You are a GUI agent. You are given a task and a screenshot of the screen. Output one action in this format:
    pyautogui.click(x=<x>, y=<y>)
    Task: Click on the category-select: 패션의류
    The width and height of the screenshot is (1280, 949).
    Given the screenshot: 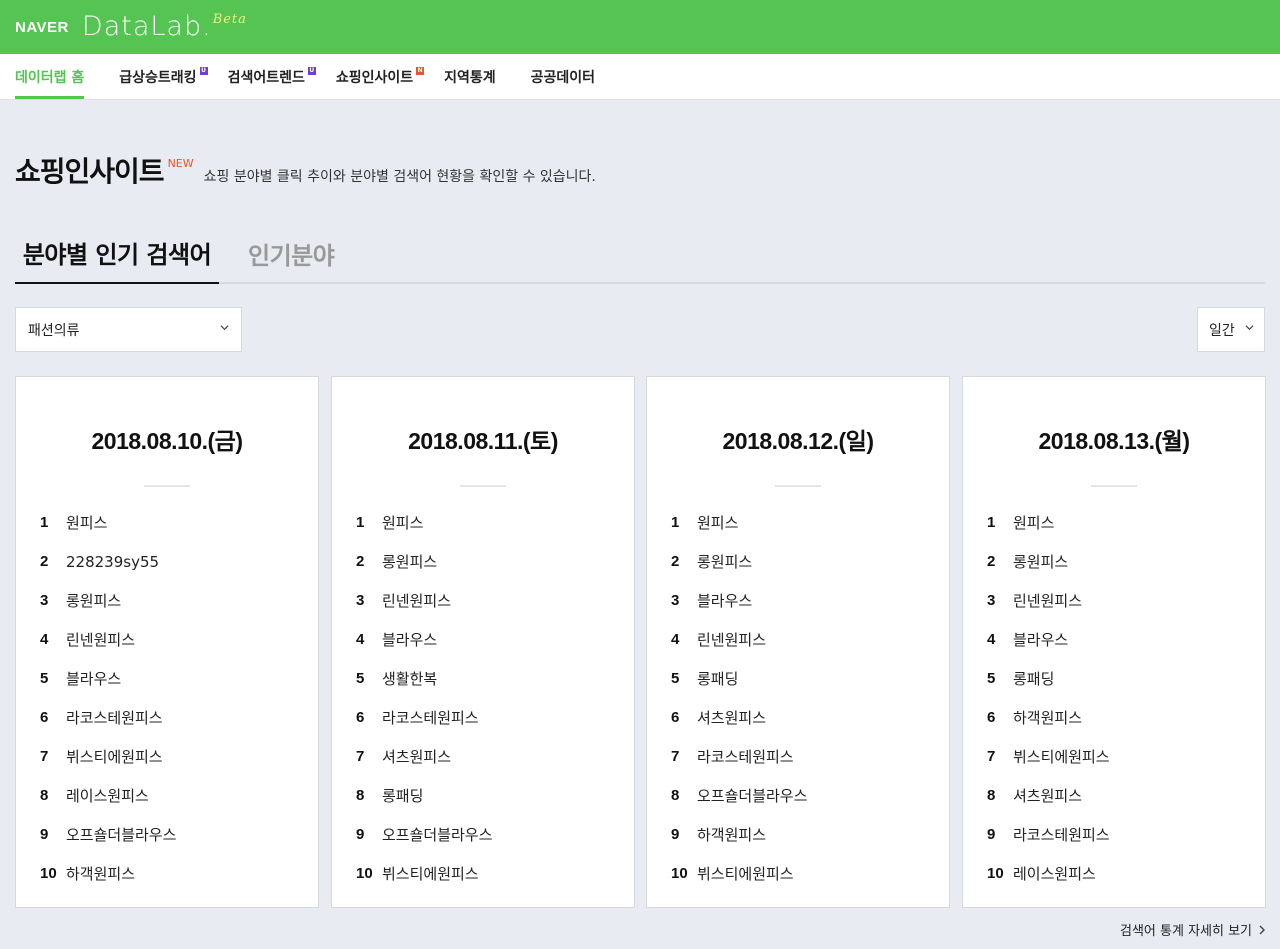 What is the action you would take?
    pyautogui.click(x=128, y=329)
    